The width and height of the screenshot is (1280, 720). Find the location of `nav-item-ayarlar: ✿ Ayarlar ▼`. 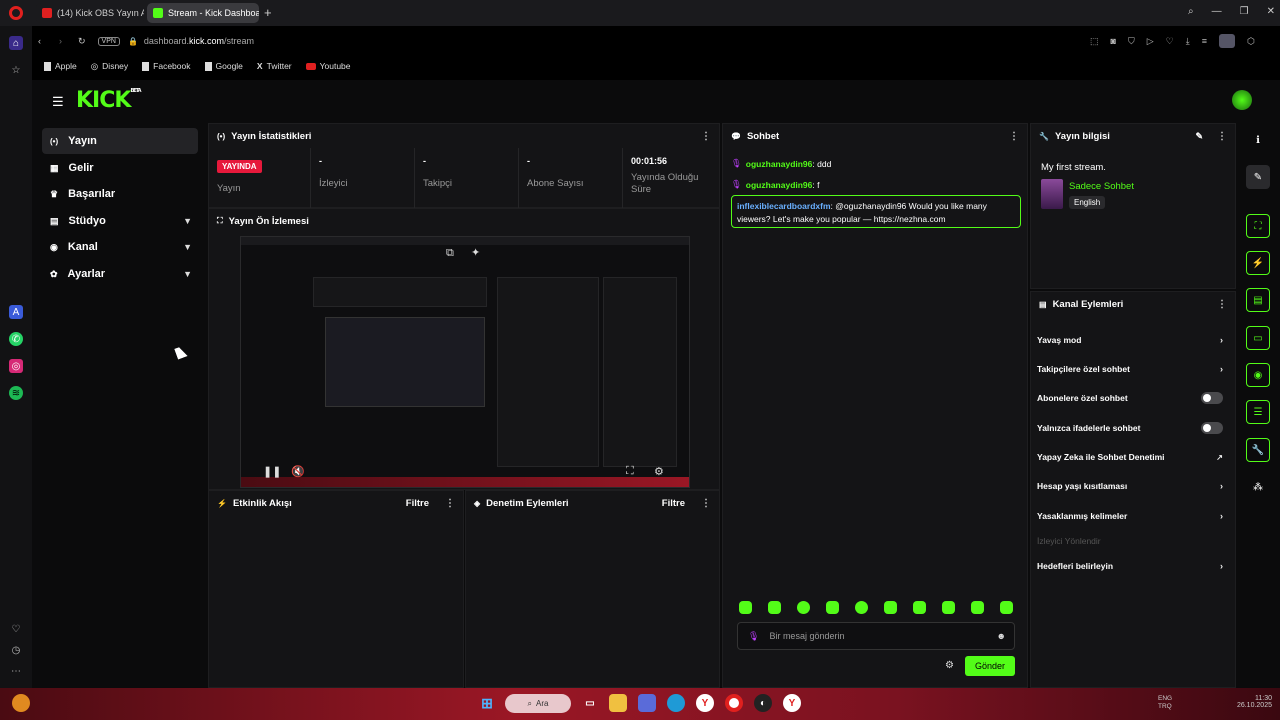

nav-item-ayarlar: ✿ Ayarlar ▼ is located at coordinates (120, 274).